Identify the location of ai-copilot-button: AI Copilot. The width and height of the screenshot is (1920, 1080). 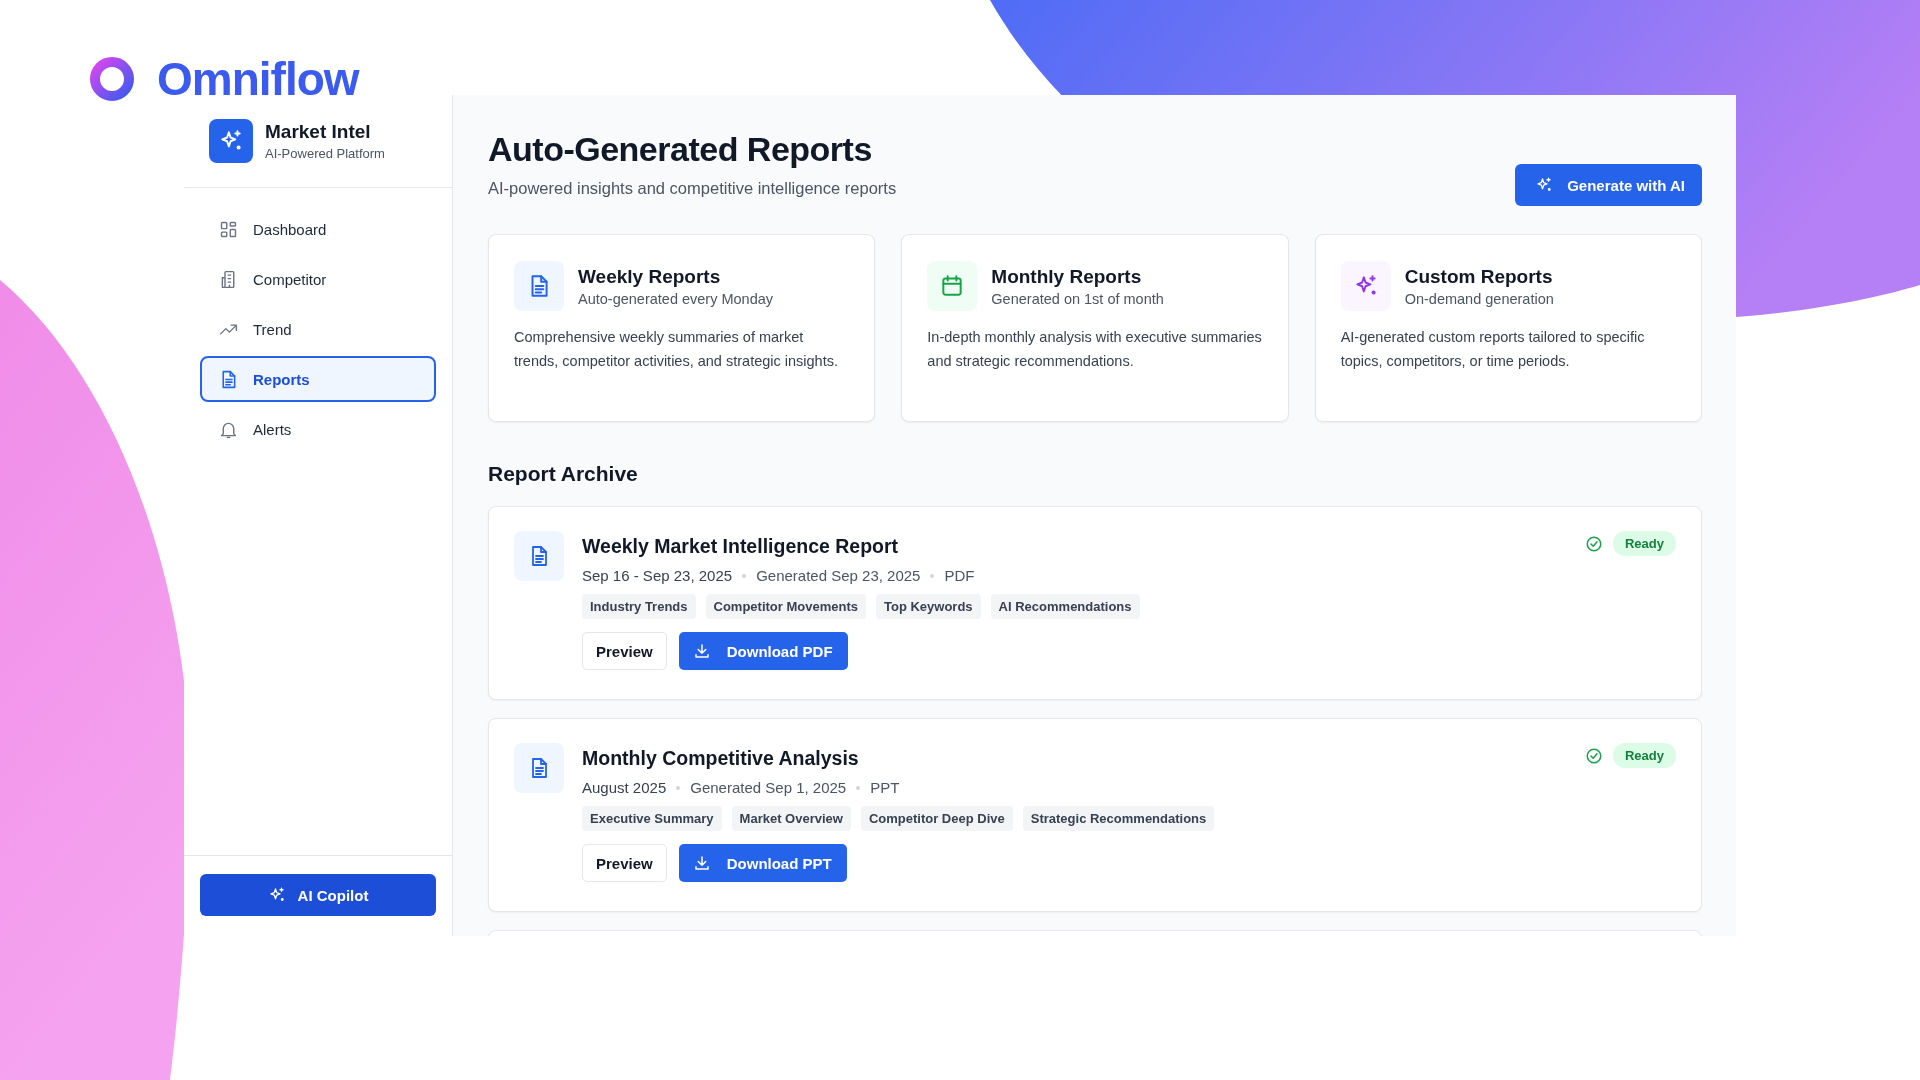
(318, 895).